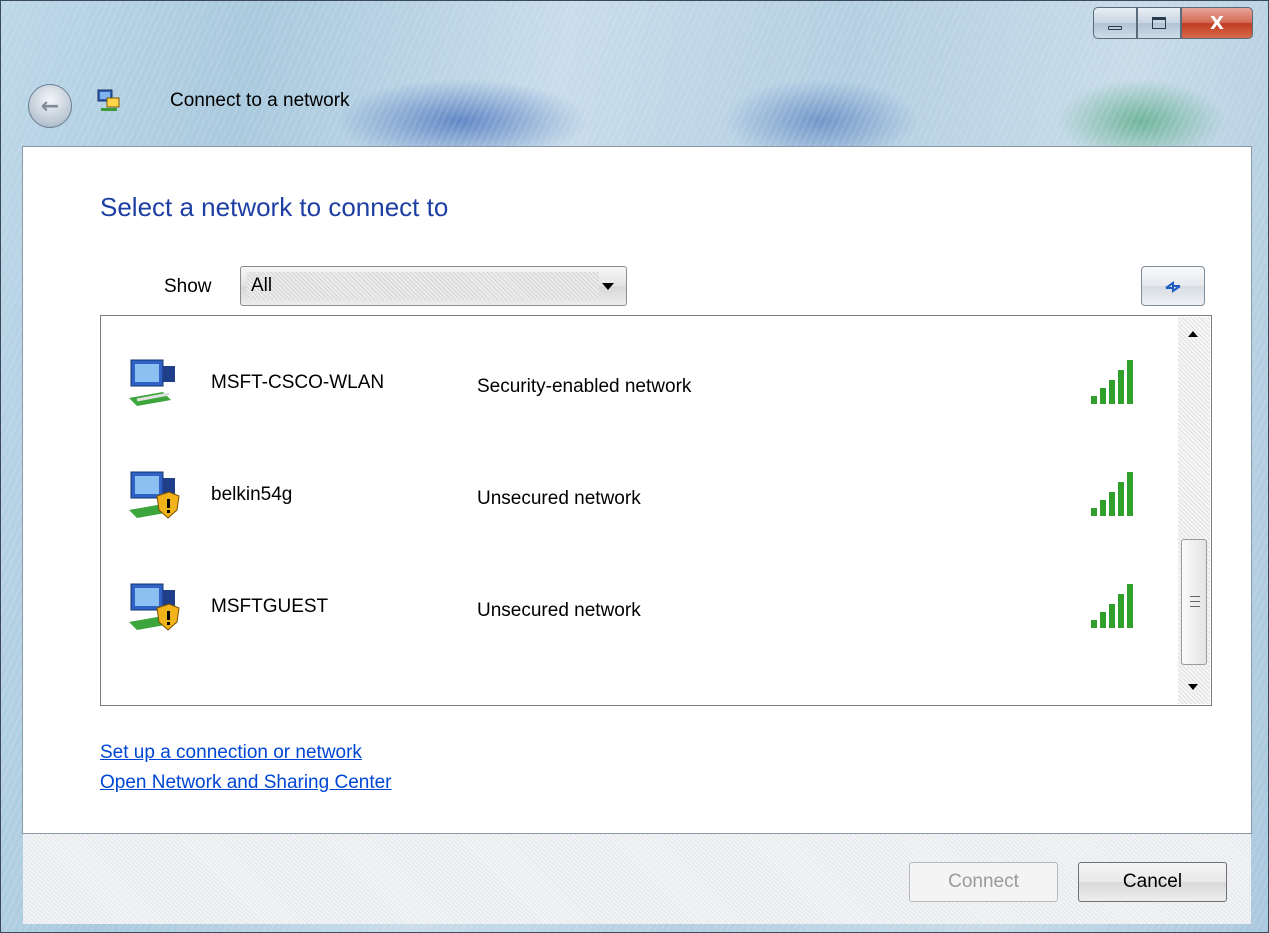 The height and width of the screenshot is (933, 1269). I want to click on page-heading: Select a network to connect to, so click(274, 207).